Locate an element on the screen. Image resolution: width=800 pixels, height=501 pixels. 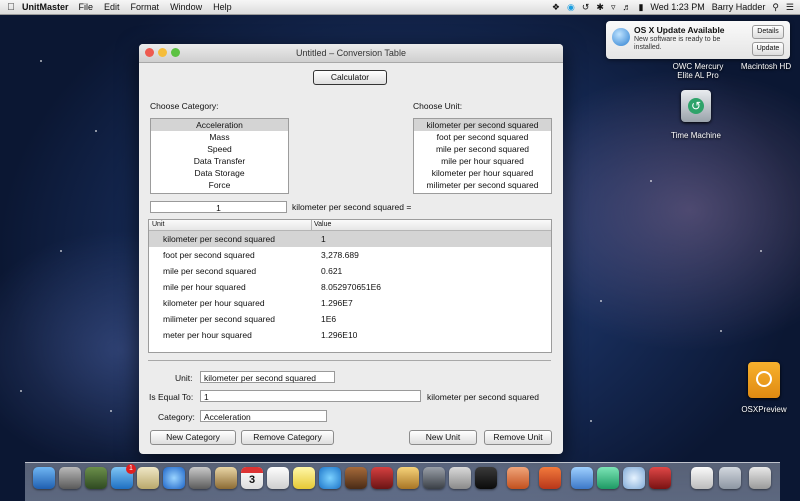
volume-icon: ♬ is located at coordinates (626, 7).